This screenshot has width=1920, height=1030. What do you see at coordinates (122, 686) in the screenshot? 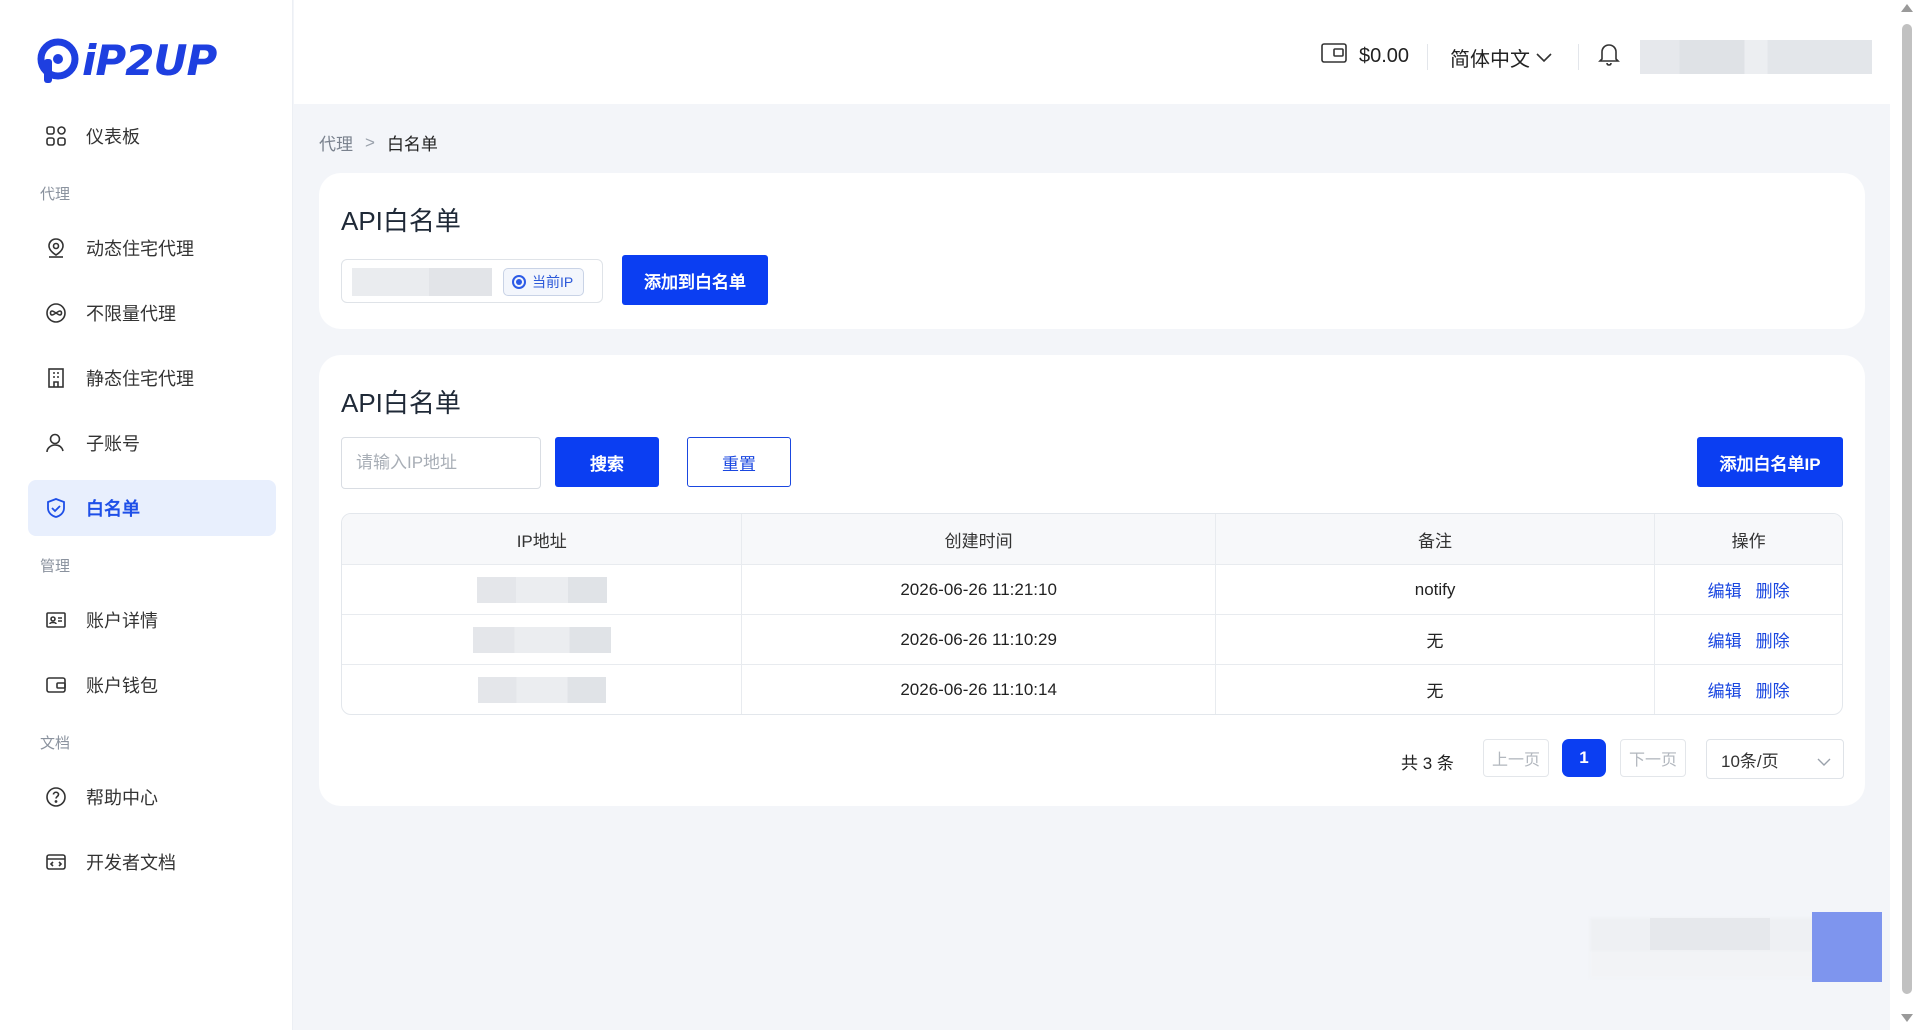
I see `sidebar-item-label: 账户钱包` at bounding box center [122, 686].